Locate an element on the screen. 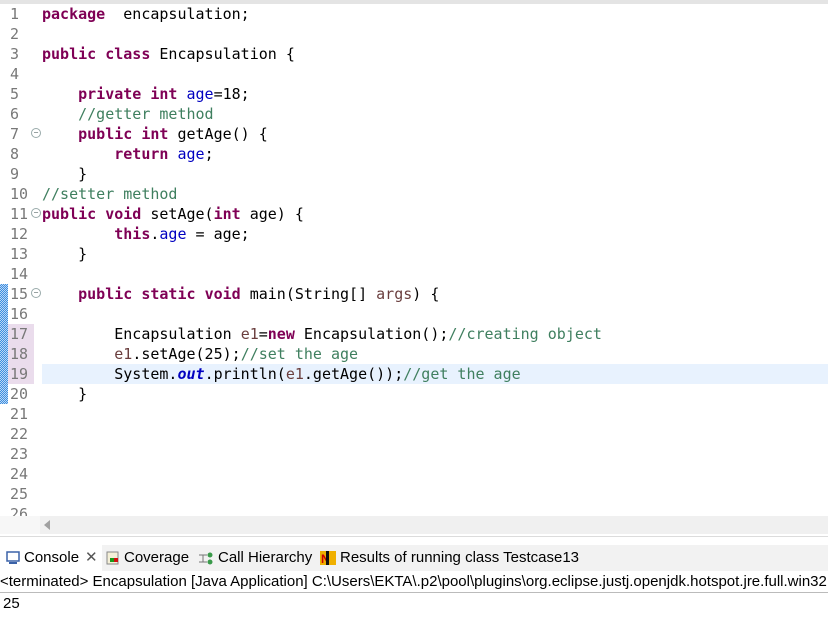 This screenshot has height=640, width=828. code-token: ) { is located at coordinates (426, 294).